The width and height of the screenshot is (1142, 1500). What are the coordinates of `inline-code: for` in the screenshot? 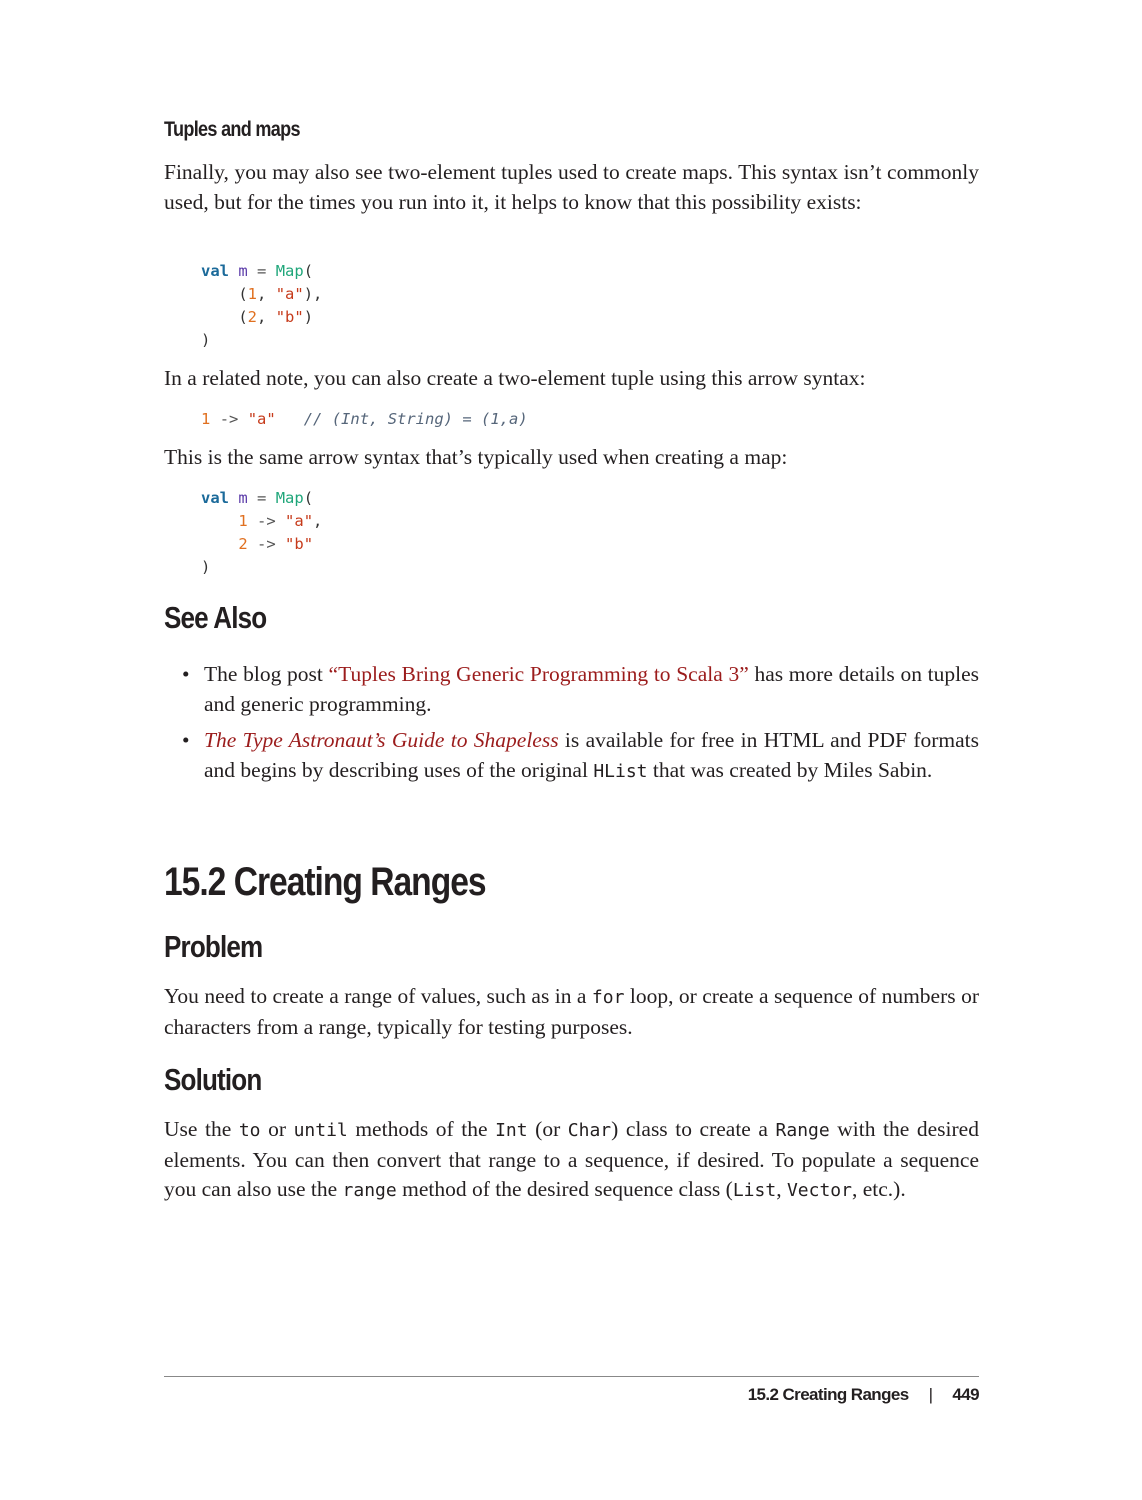 It's located at (608, 997).